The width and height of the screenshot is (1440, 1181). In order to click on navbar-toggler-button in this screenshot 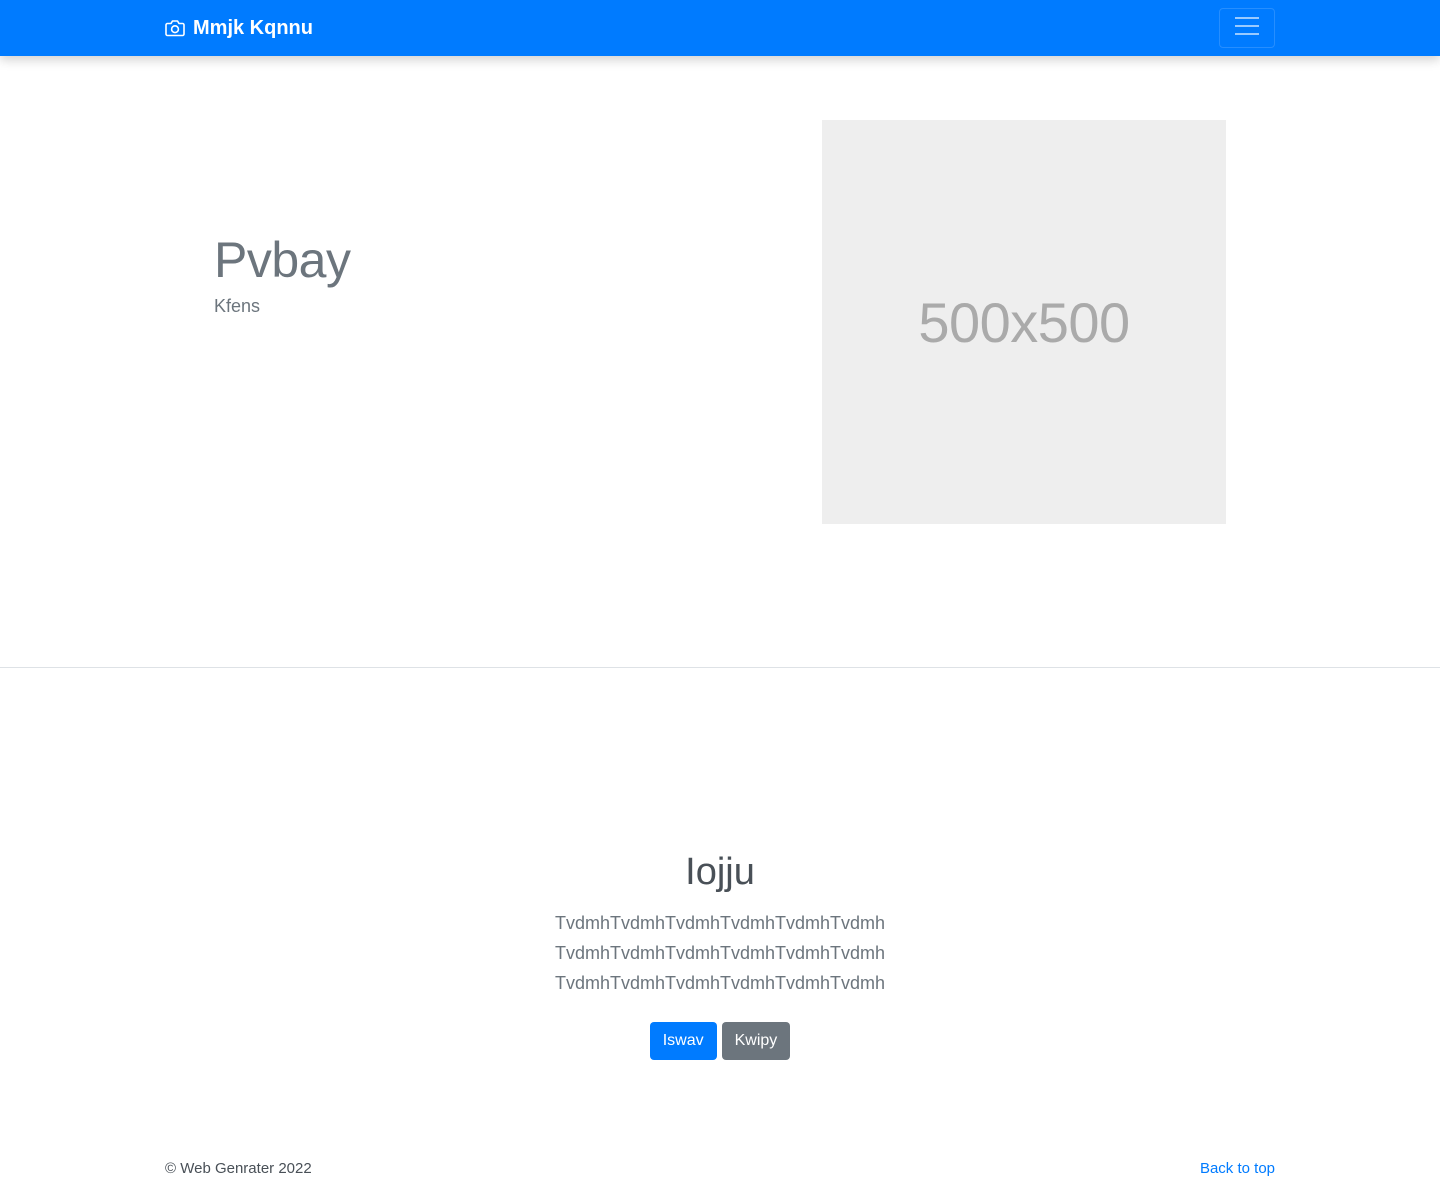, I will do `click(1247, 28)`.